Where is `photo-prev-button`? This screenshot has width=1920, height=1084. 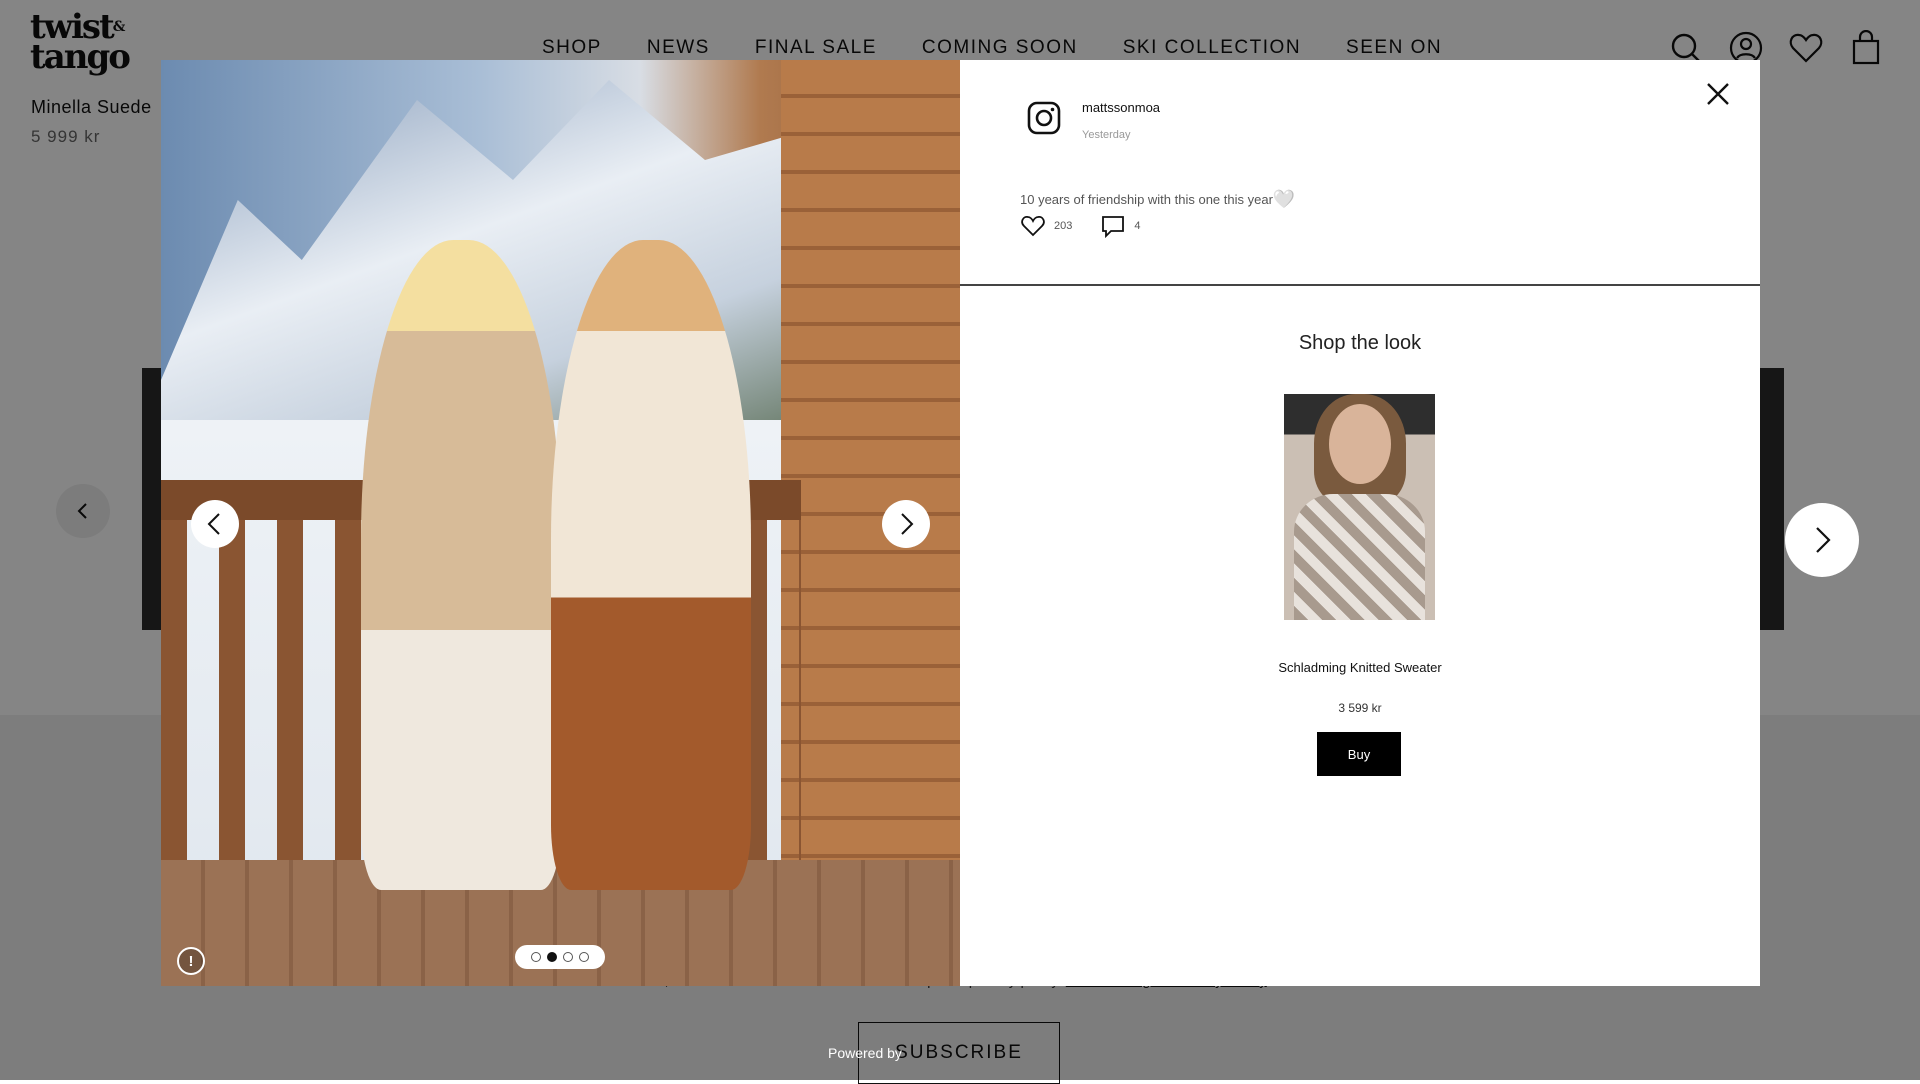
photo-prev-button is located at coordinates (215, 524).